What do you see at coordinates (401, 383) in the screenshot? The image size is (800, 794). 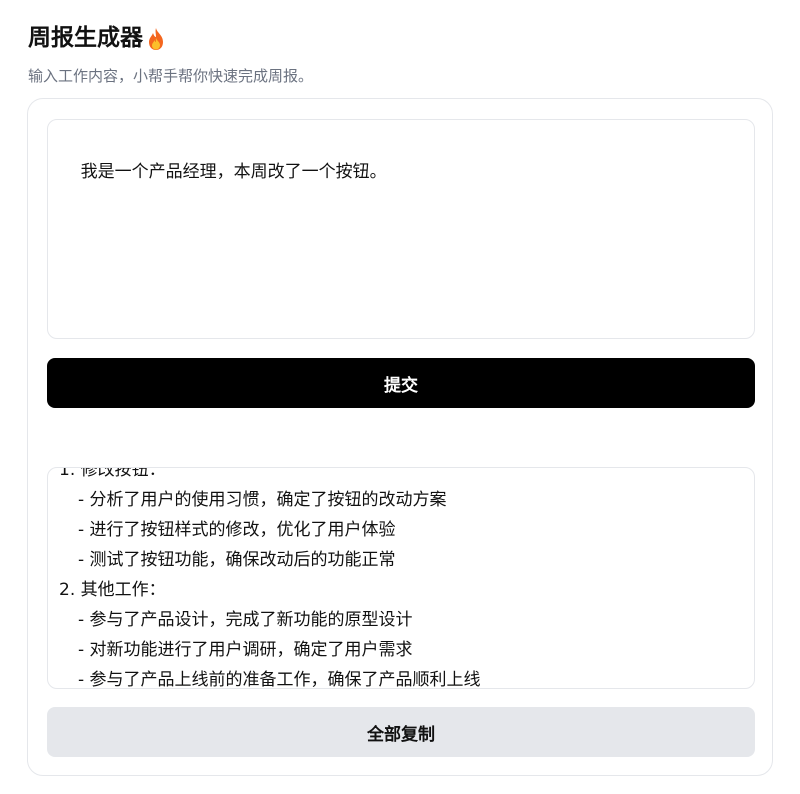 I see `submit-button: 提交` at bounding box center [401, 383].